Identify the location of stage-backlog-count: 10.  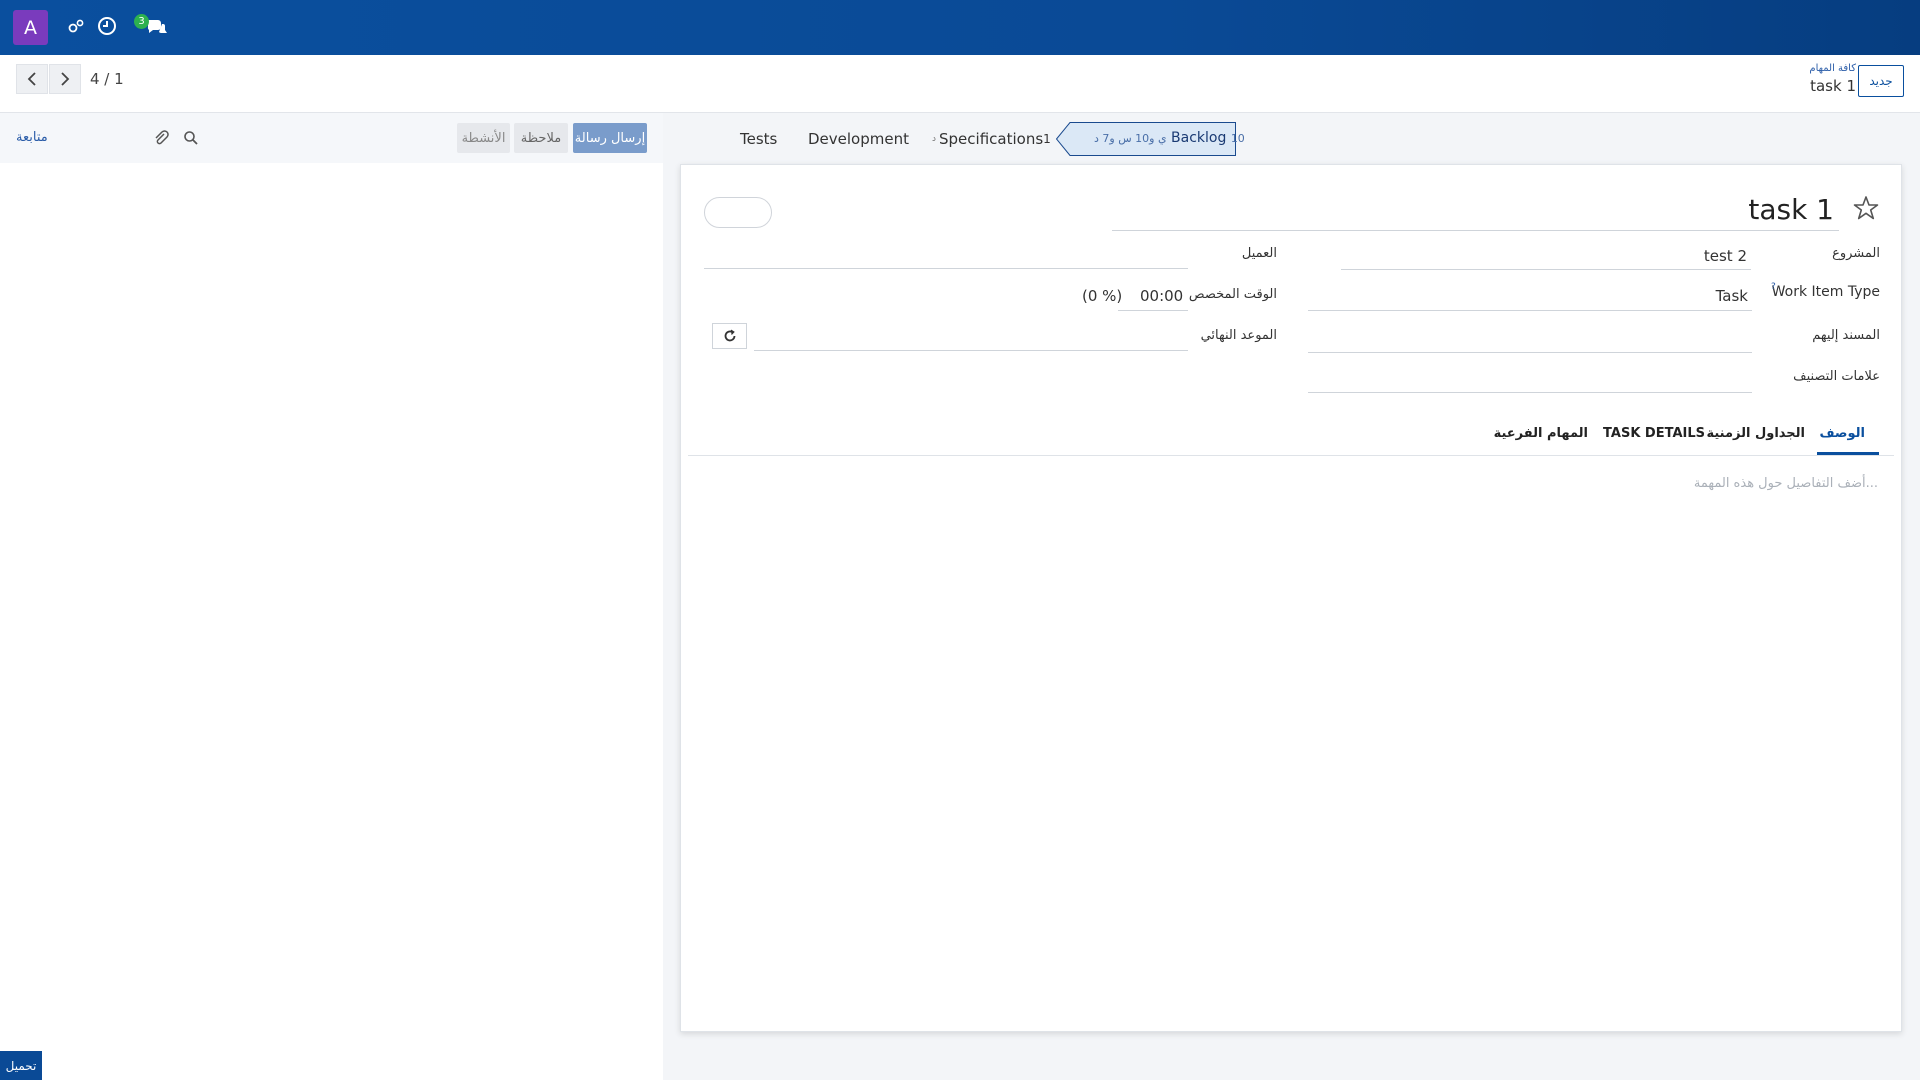
(1237, 138).